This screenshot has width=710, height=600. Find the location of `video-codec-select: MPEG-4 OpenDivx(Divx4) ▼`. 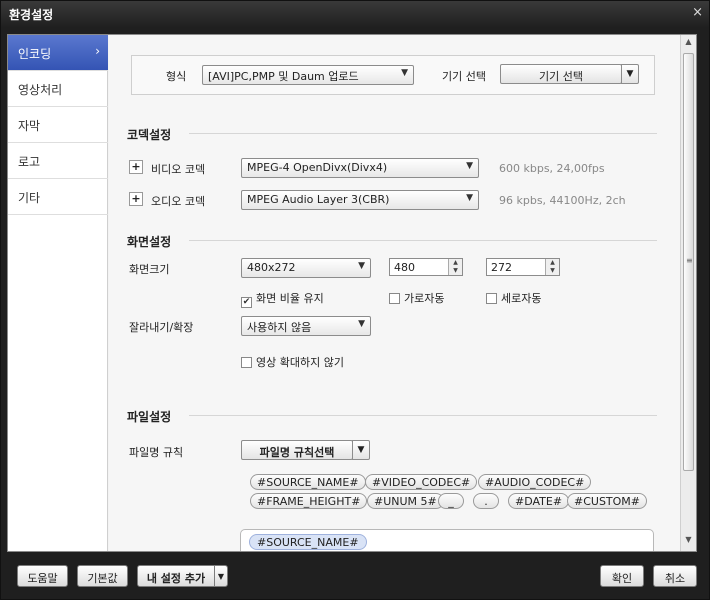

video-codec-select: MPEG-4 OpenDivx(Divx4) ▼ is located at coordinates (360, 168).